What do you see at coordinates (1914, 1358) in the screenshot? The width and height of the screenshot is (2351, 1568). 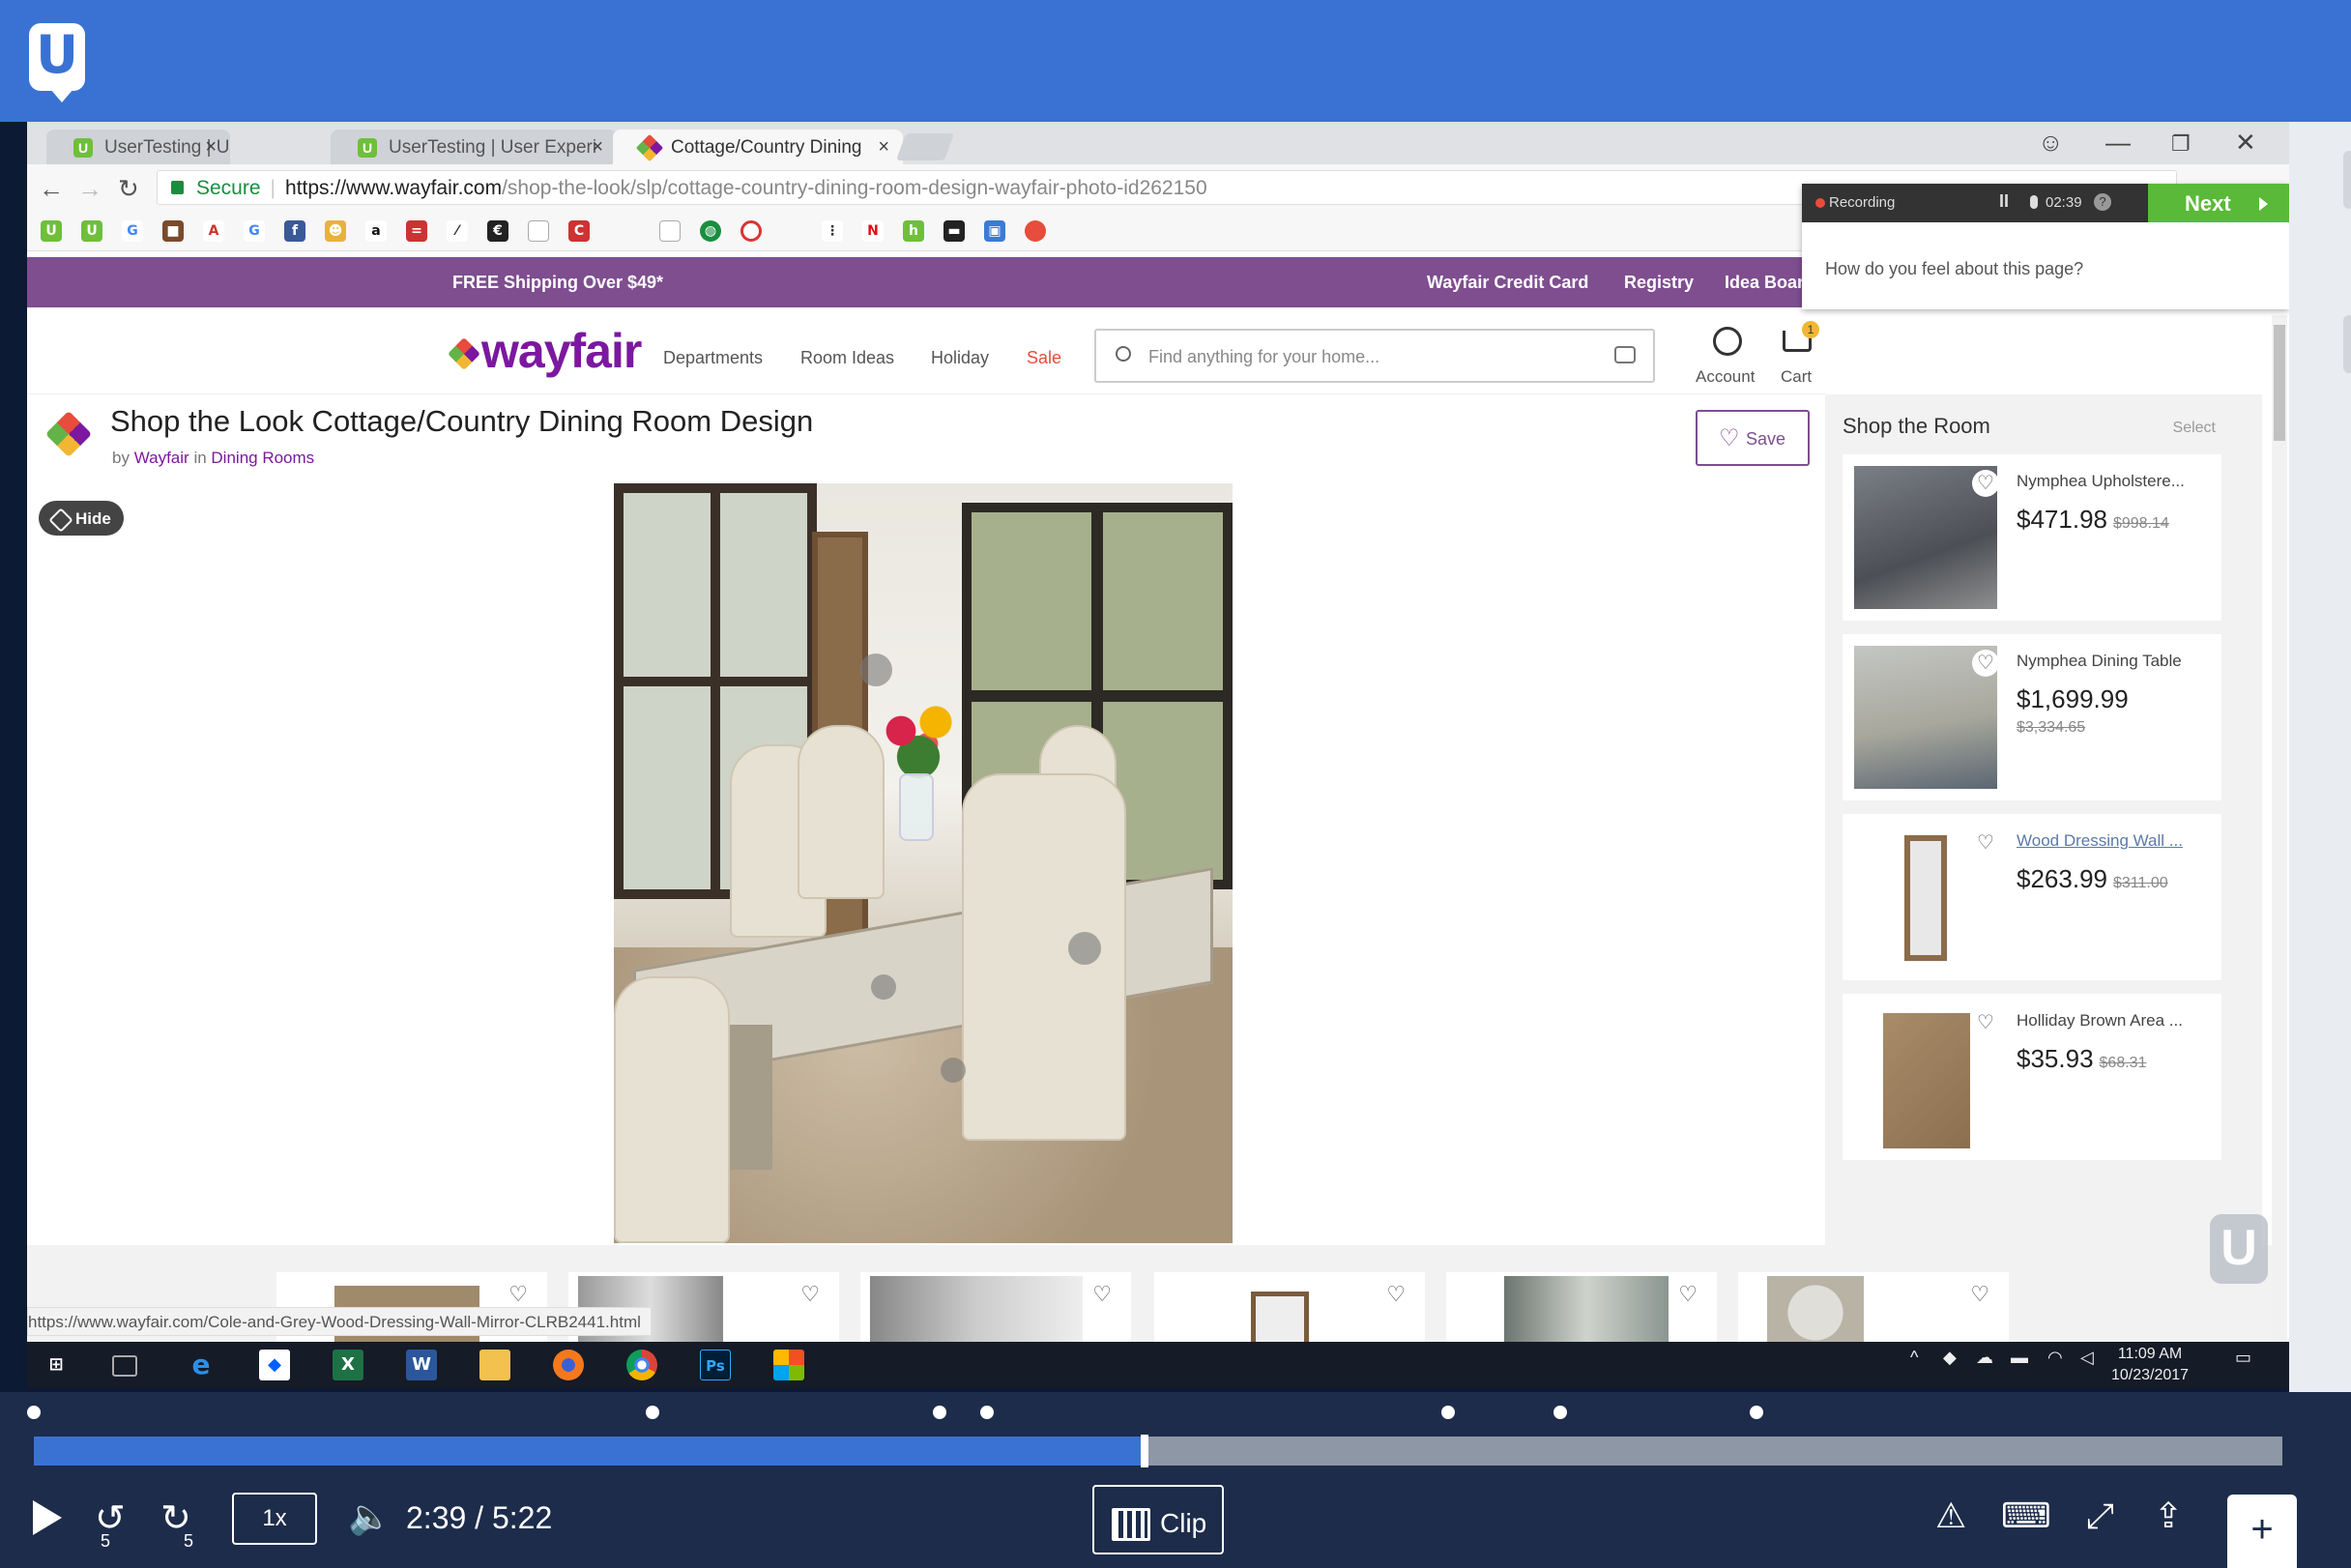 I see `tray-chevron-icon: ^` at bounding box center [1914, 1358].